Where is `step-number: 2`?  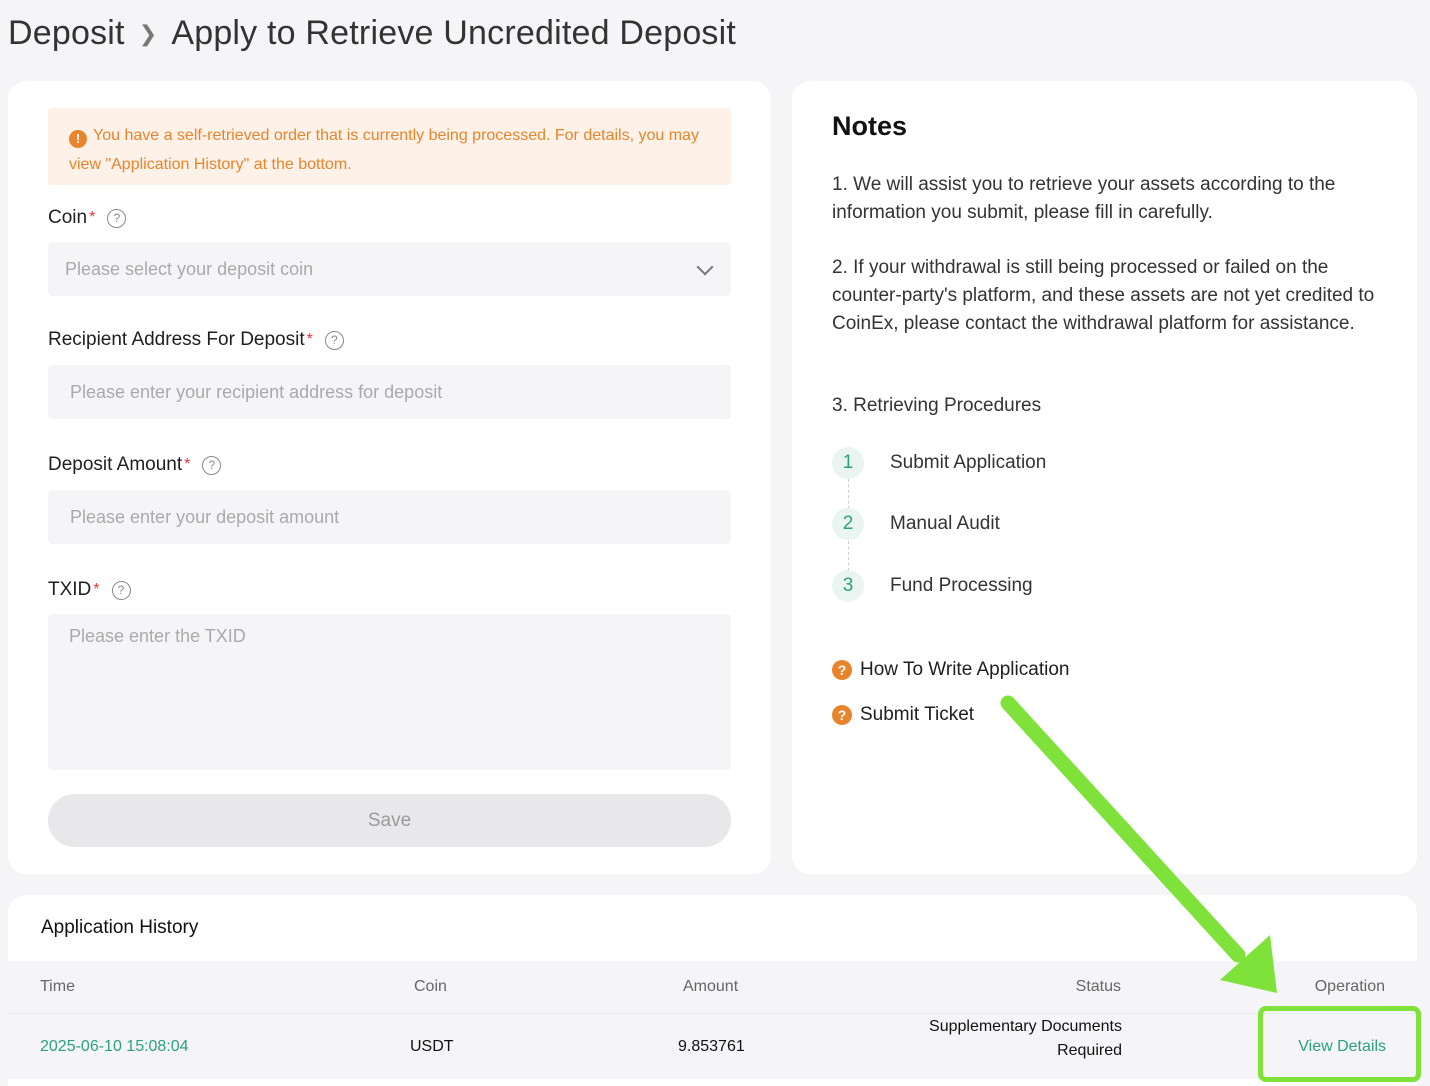 step-number: 2 is located at coordinates (848, 524).